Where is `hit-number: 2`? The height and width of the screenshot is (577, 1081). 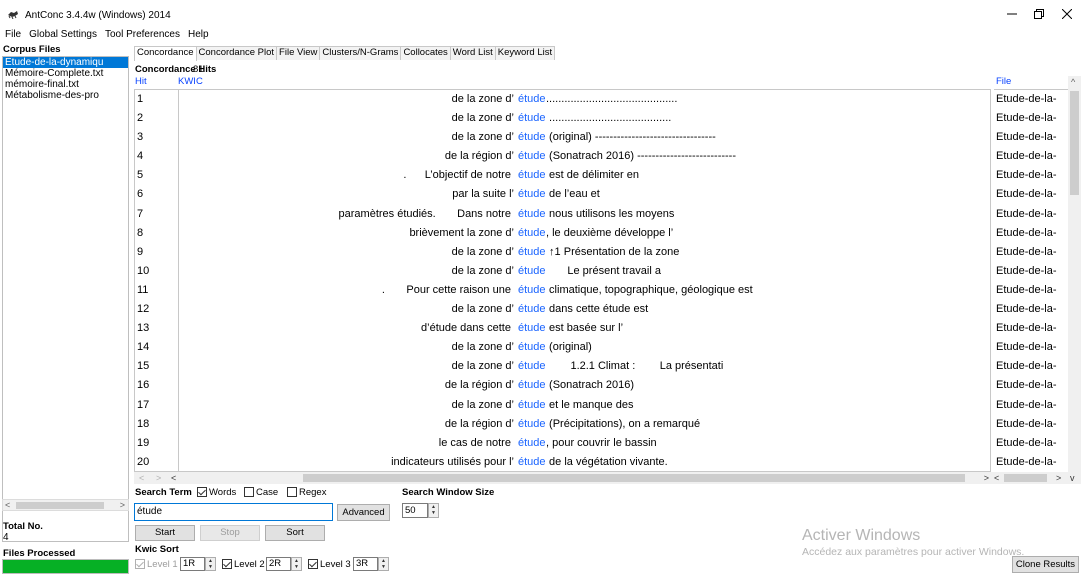
hit-number: 2 is located at coordinates (156, 118).